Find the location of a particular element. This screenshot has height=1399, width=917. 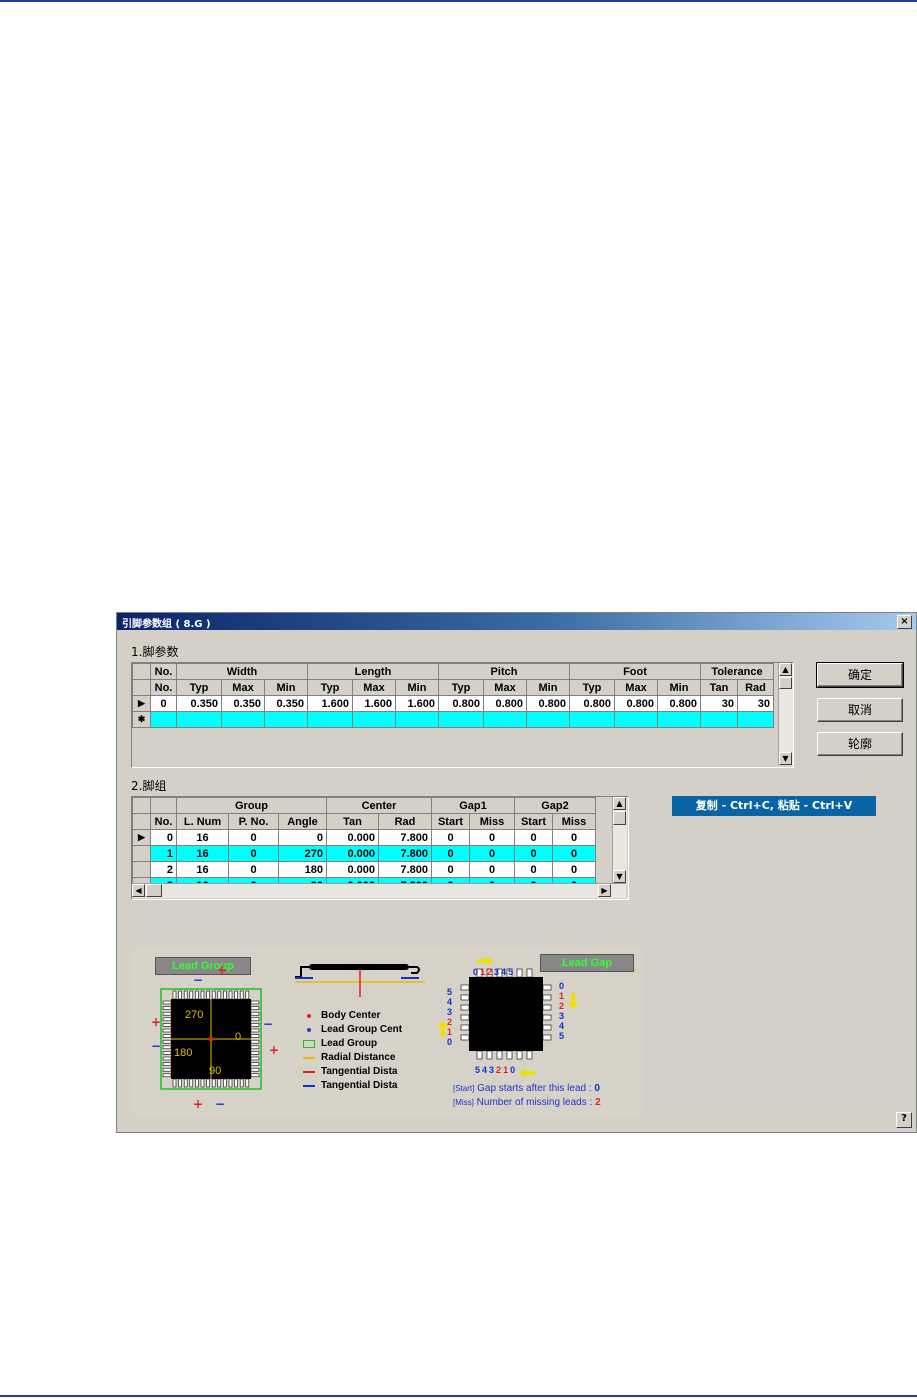

table-cell: 1 is located at coordinates (163, 853).